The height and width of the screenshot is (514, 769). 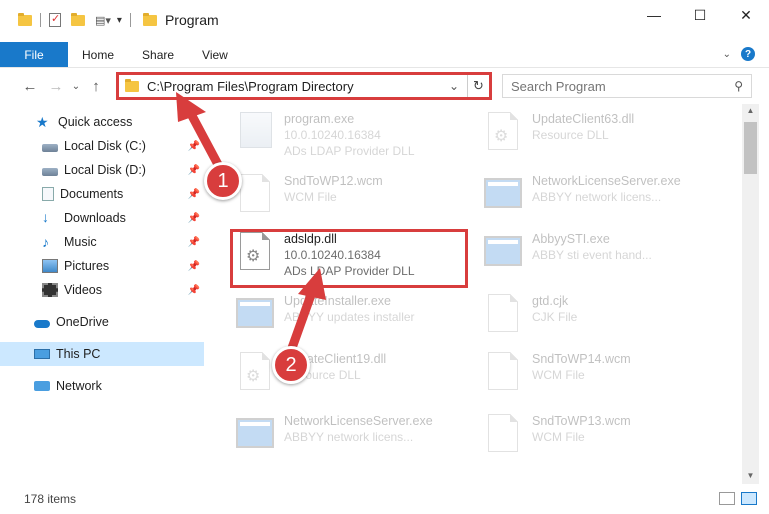 I want to click on address-bar: C:\Program Files\Program Directory ⌄ ↻, so click(x=304, y=86).